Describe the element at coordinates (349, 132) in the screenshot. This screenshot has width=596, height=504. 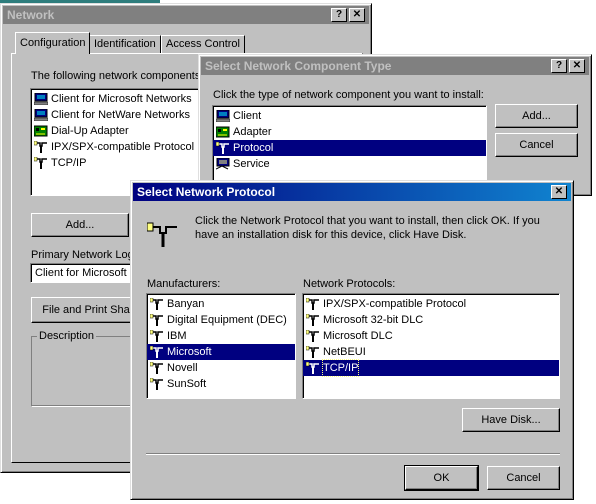
I see `list-item-adapter: Adapter` at that location.